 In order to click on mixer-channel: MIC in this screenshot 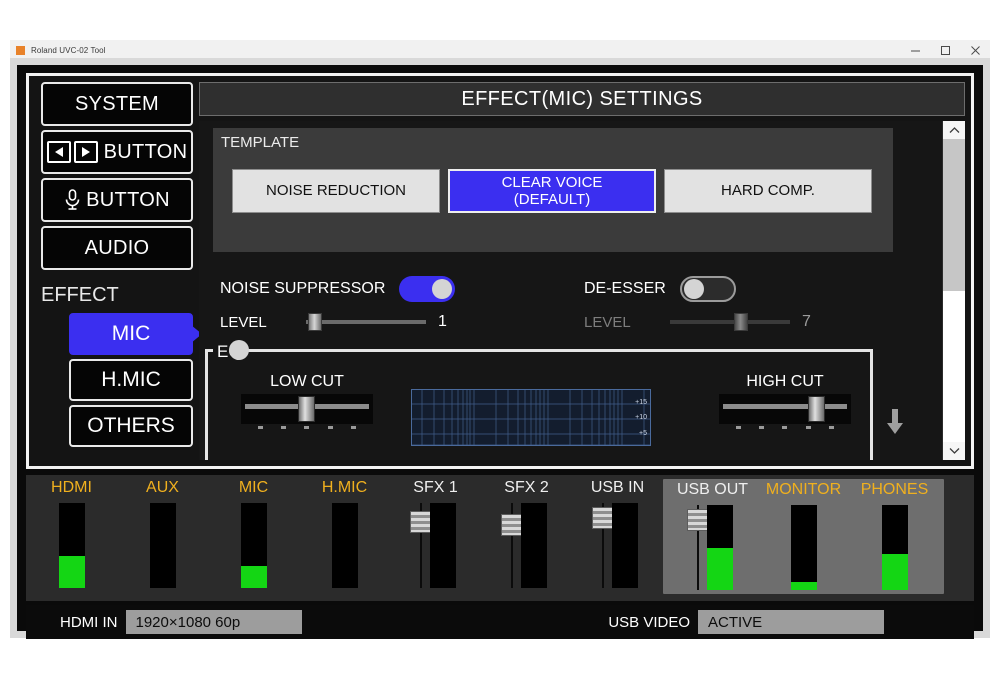, I will do `click(253, 533)`.